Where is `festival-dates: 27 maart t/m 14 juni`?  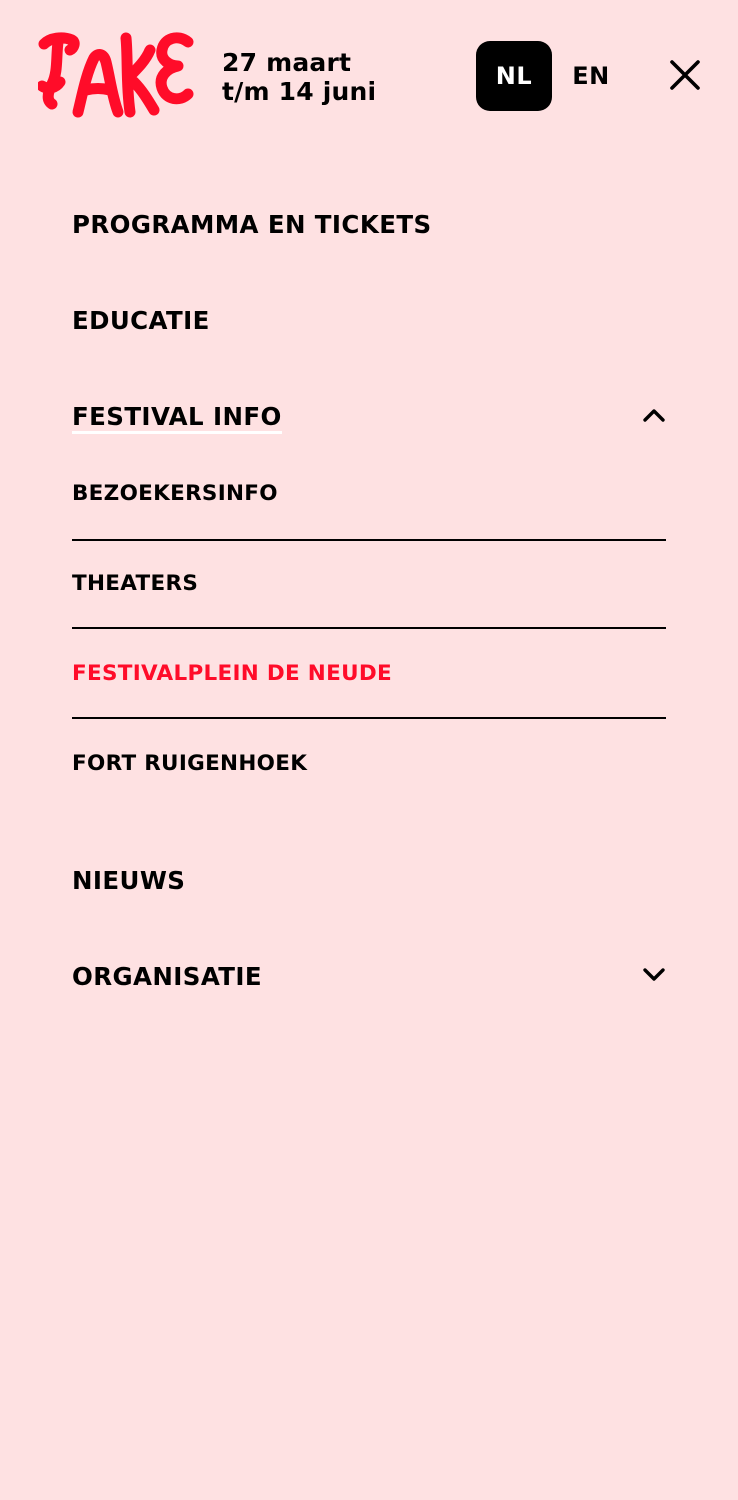
festival-dates: 27 maart t/m 14 juni is located at coordinates (299, 77).